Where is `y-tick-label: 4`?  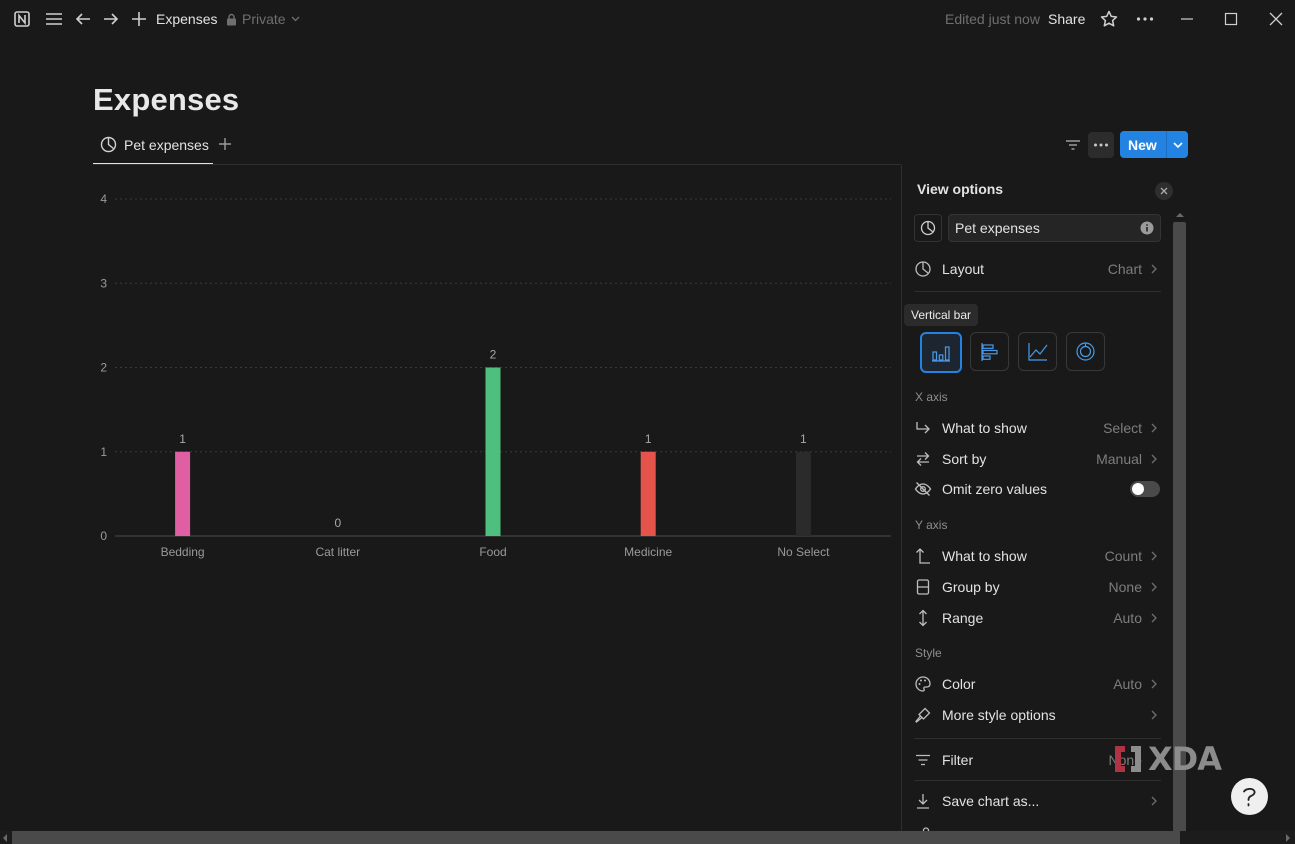 y-tick-label: 4 is located at coordinates (103, 199).